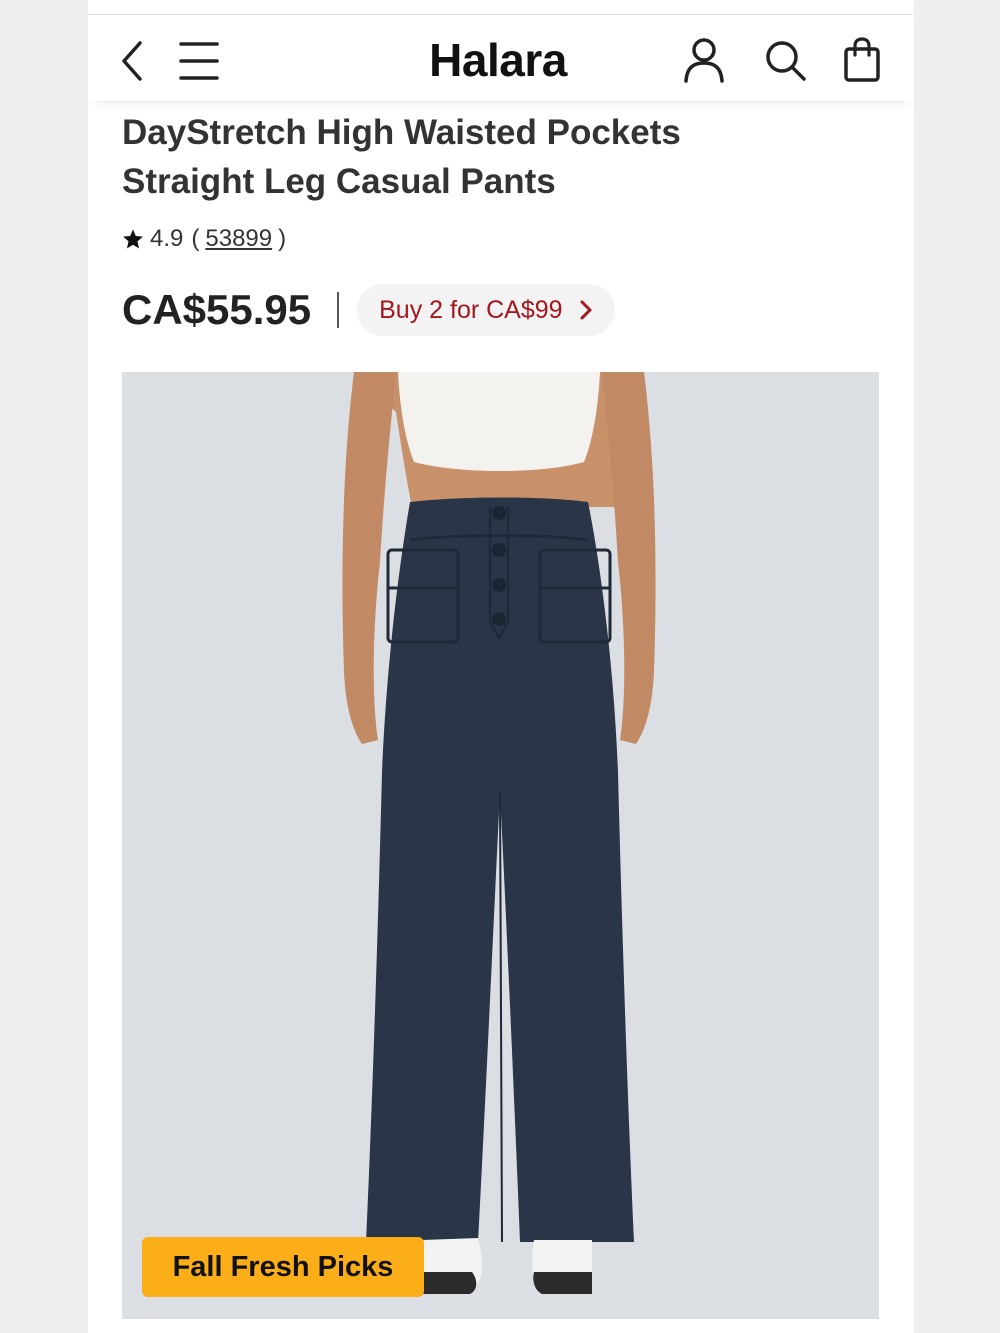 The image size is (1000, 1333). I want to click on price-row: CA$55.95 Buy 2 for CA$99, so click(368, 310).